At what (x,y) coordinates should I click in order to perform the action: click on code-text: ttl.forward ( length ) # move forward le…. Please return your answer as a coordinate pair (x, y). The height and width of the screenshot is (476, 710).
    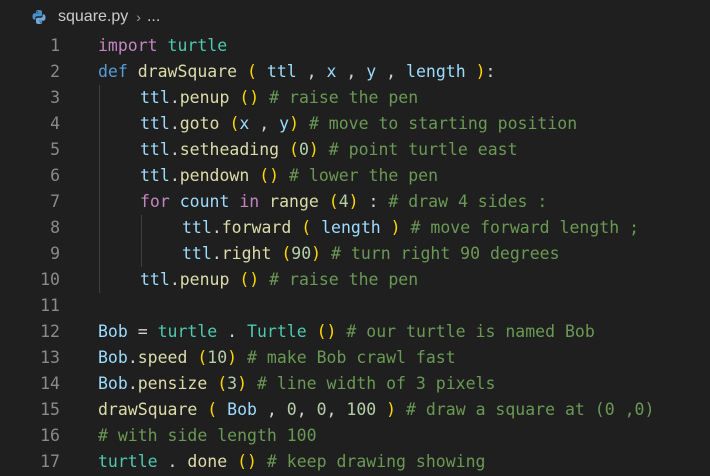
    Looking at the image, I should click on (410, 228).